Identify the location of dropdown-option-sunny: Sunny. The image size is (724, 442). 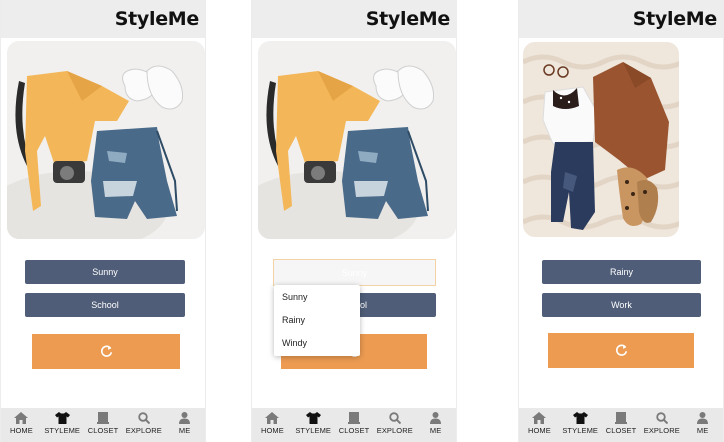
(295, 297).